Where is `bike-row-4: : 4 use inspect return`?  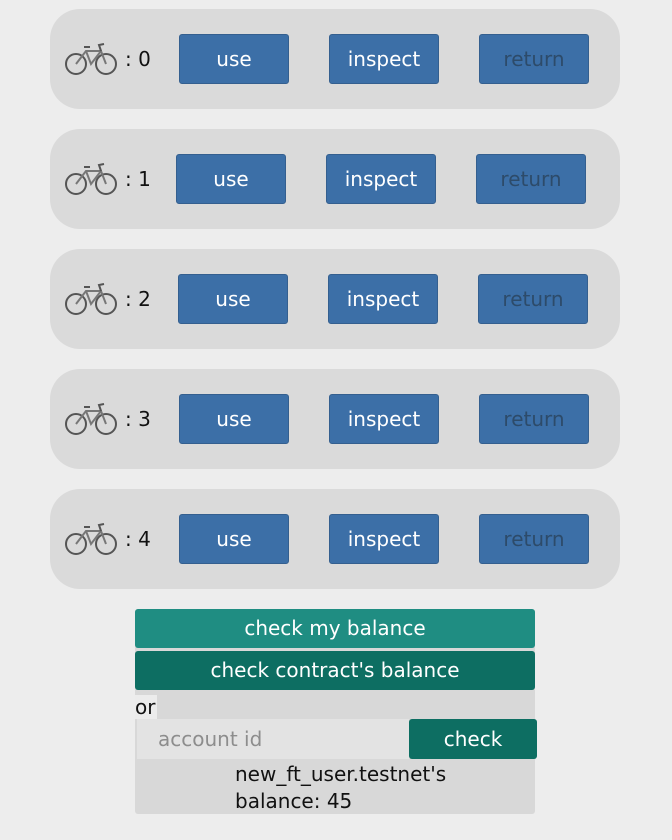 bike-row-4: : 4 use inspect return is located at coordinates (335, 539).